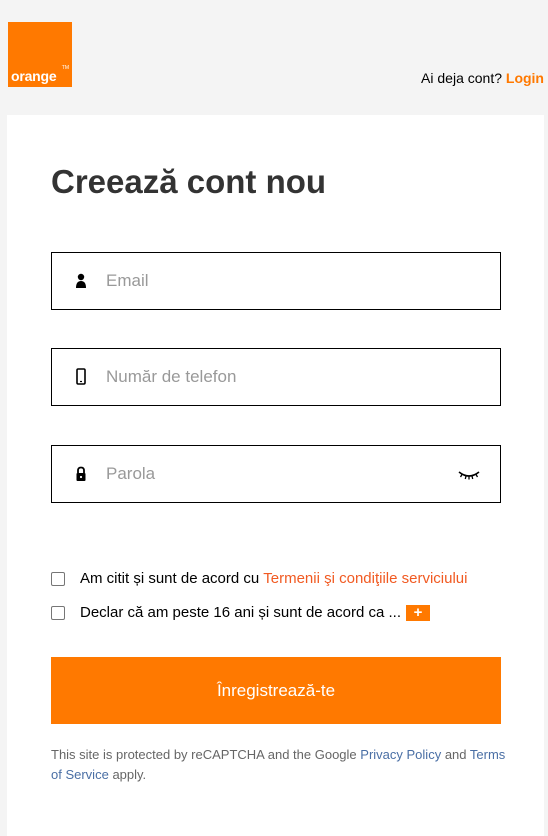 This screenshot has width=548, height=836. Describe the element at coordinates (418, 612) in the screenshot. I see `expand-button: +` at that location.